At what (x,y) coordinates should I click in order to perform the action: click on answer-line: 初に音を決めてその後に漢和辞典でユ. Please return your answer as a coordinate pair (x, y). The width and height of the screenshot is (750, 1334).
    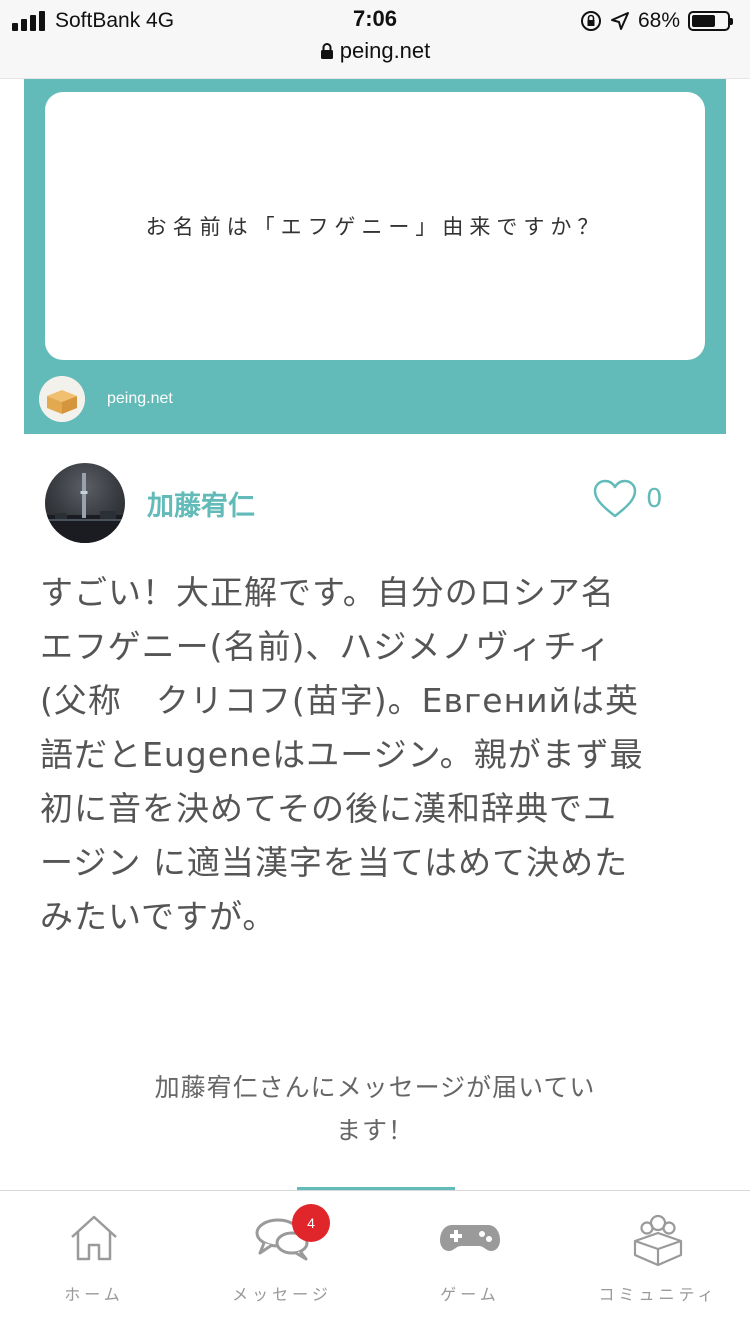
    Looking at the image, I should click on (329, 808).